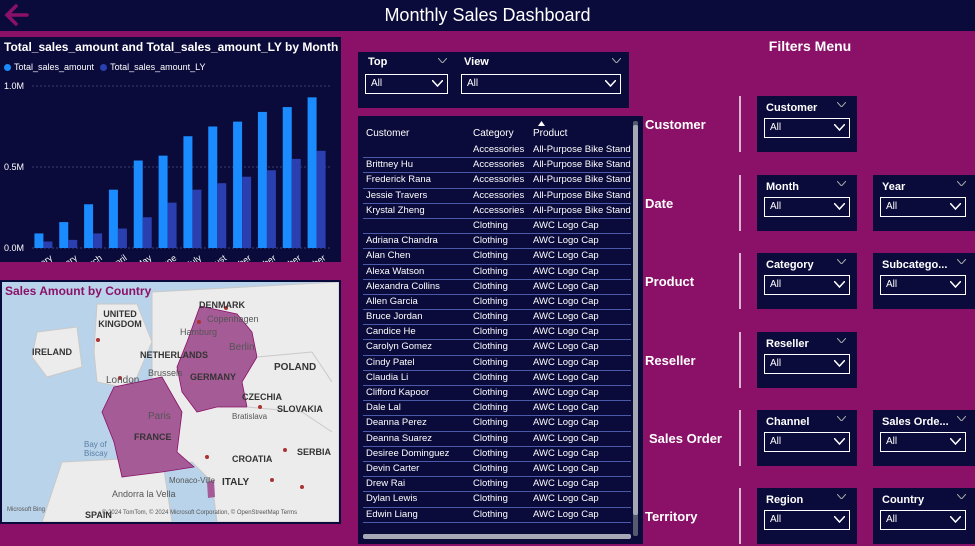 The height and width of the screenshot is (546, 975). I want to click on bar-current-february, so click(64, 235).